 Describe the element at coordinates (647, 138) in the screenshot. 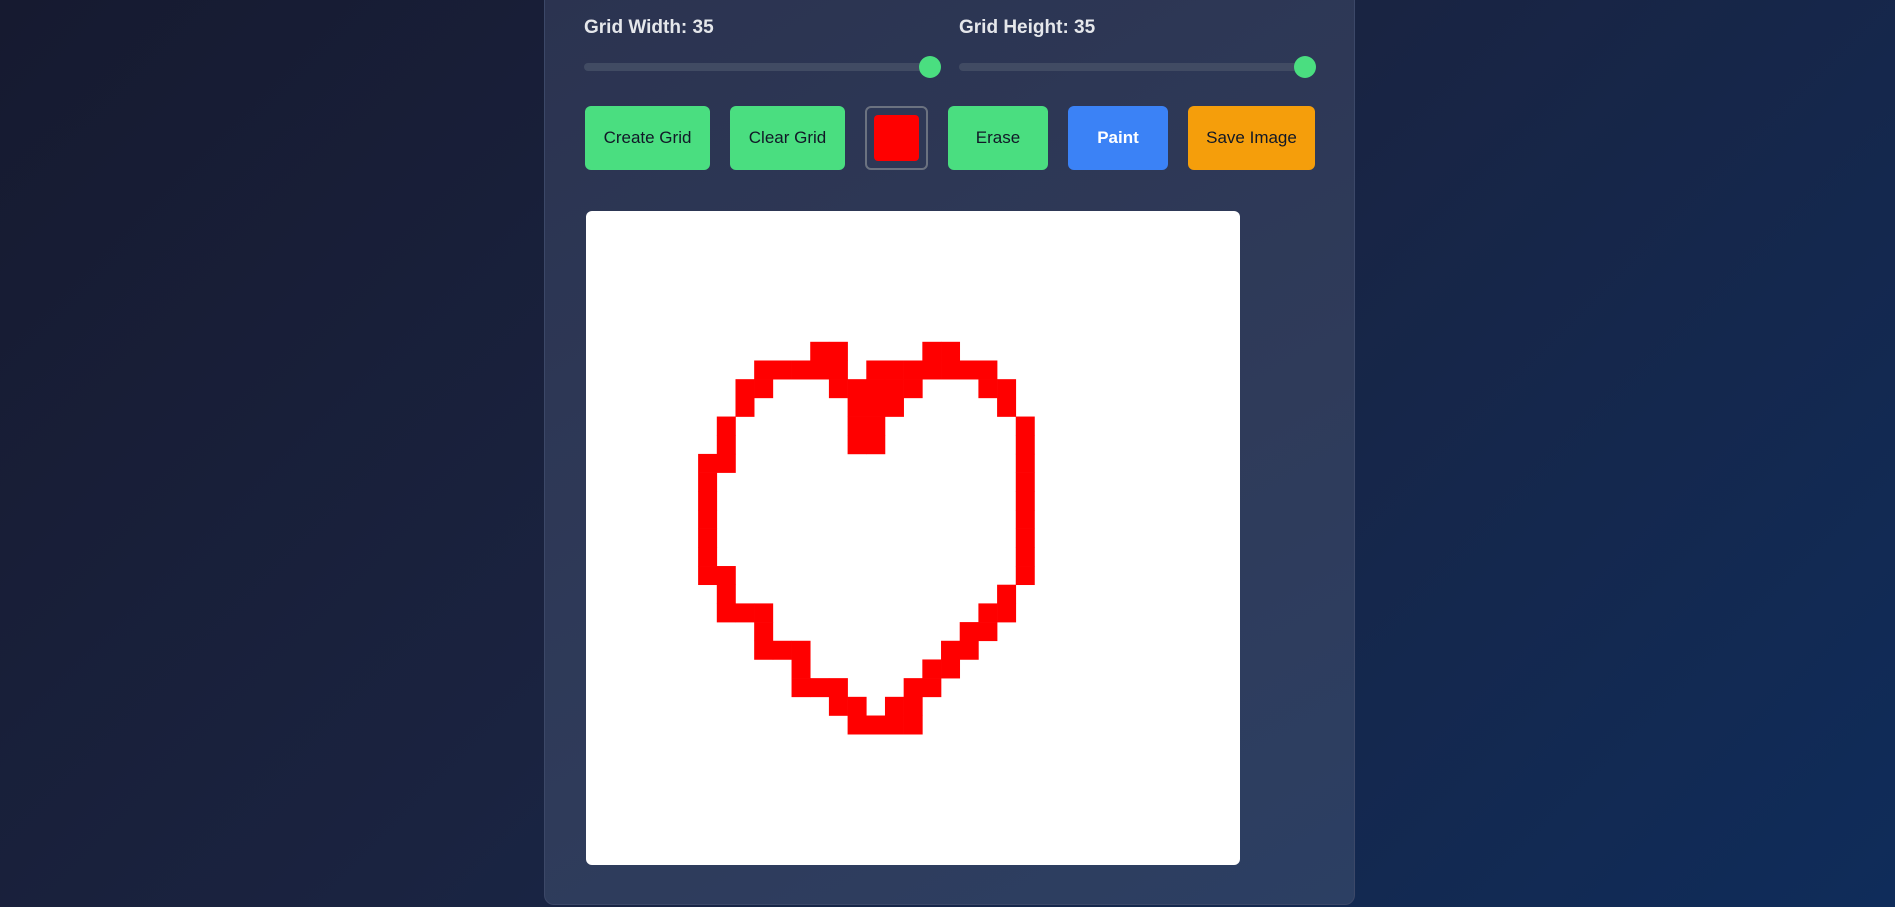

I see `create-grid-button: Create Grid` at that location.